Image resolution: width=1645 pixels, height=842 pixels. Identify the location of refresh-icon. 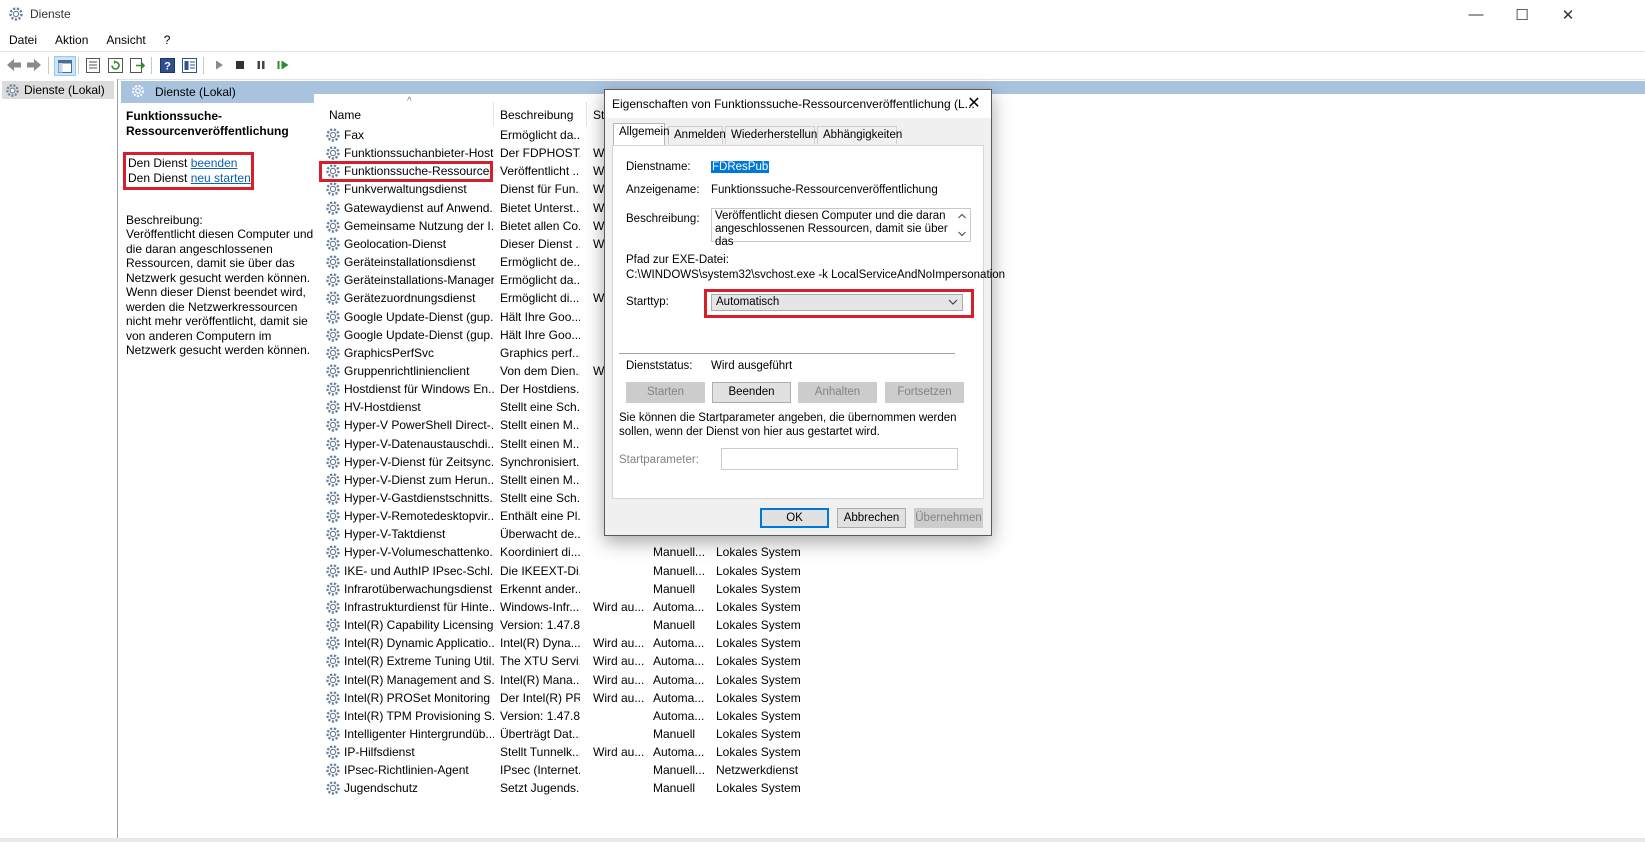
(115, 65).